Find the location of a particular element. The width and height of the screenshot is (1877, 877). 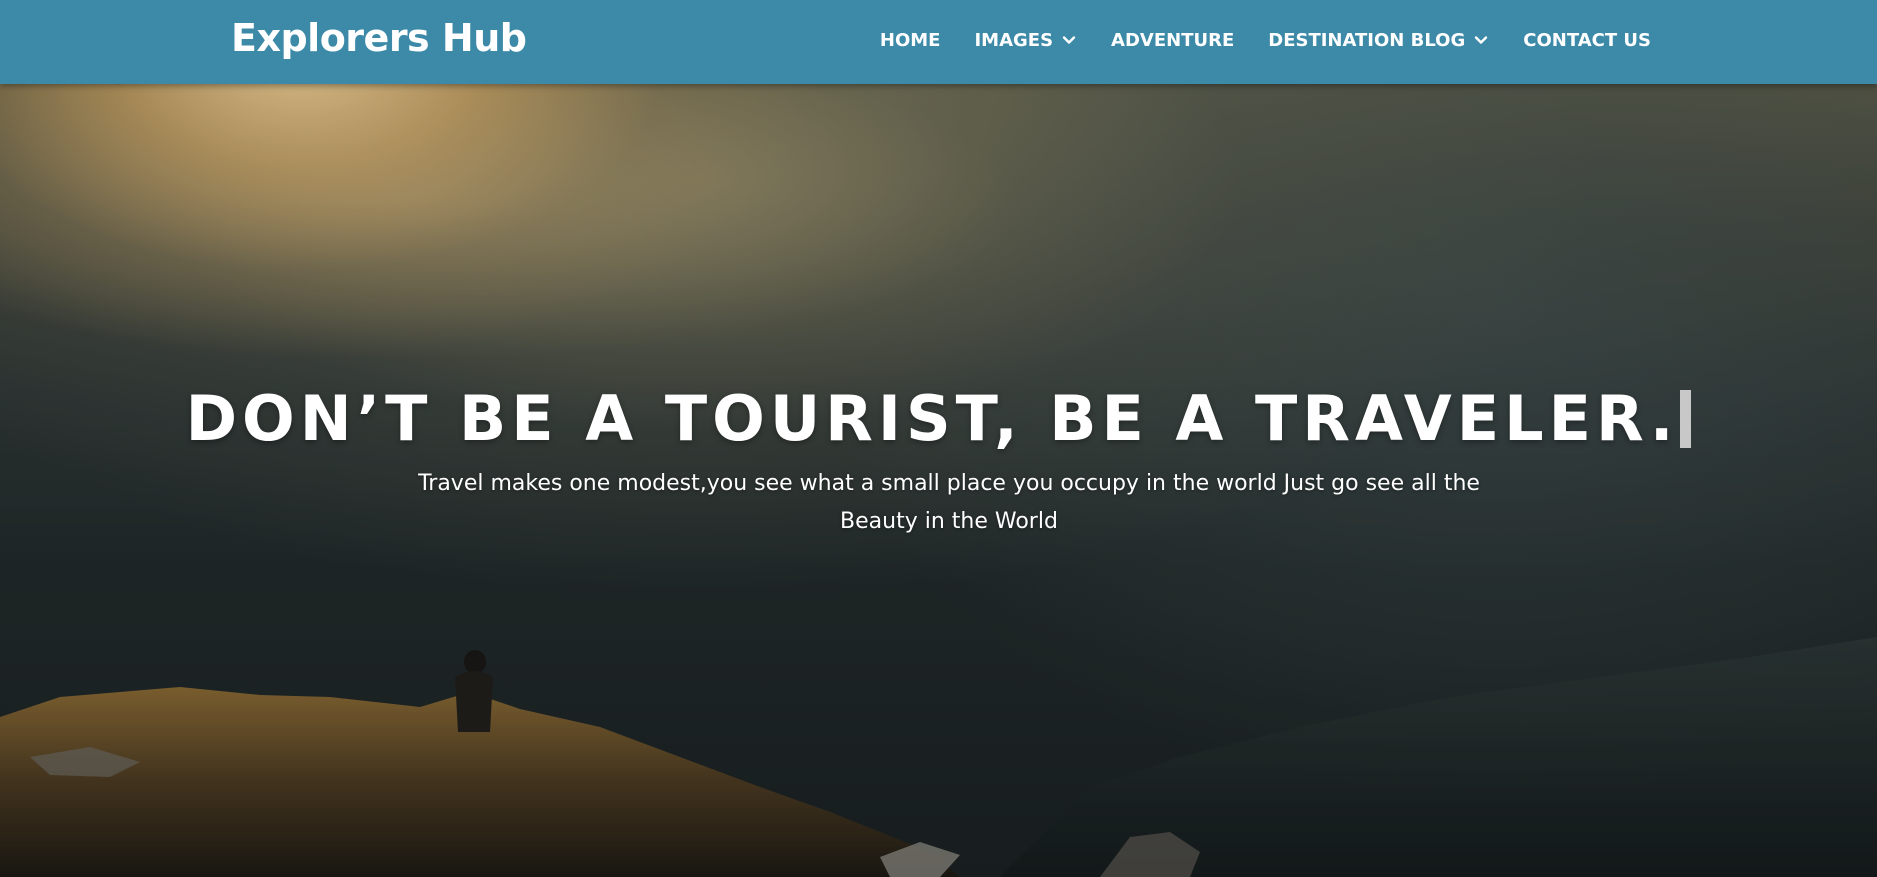

nav-item-destination-blog: DESTINATION BLOG is located at coordinates (1378, 40).